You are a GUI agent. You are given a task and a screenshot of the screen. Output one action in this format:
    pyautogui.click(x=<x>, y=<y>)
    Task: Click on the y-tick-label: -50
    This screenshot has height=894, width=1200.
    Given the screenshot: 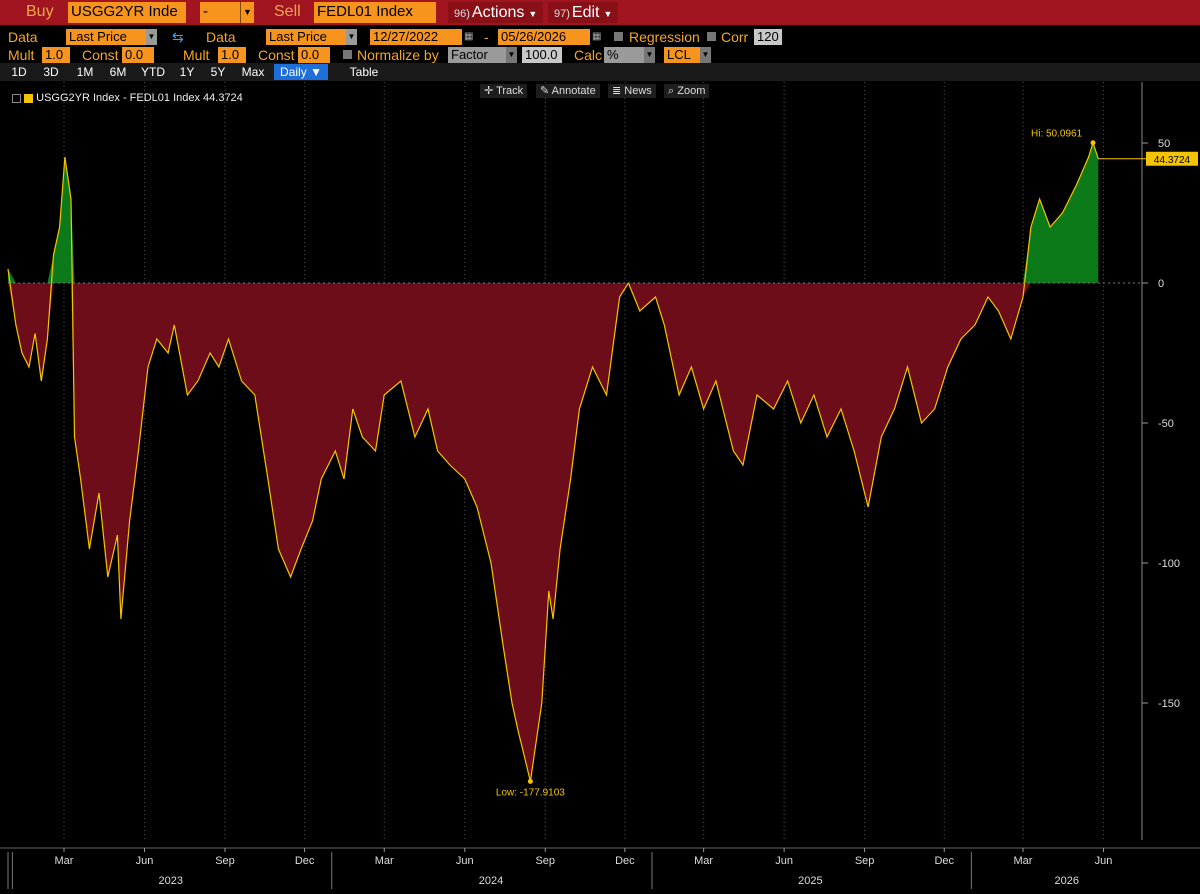 What is the action you would take?
    pyautogui.click(x=1166, y=424)
    